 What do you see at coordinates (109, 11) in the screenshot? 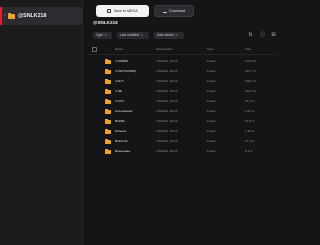
I see `cloud-icon` at bounding box center [109, 11].